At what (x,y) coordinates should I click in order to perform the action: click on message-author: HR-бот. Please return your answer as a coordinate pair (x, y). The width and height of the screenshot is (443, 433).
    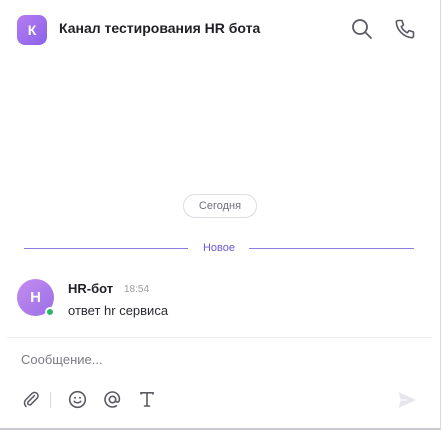
    Looking at the image, I should click on (90, 288).